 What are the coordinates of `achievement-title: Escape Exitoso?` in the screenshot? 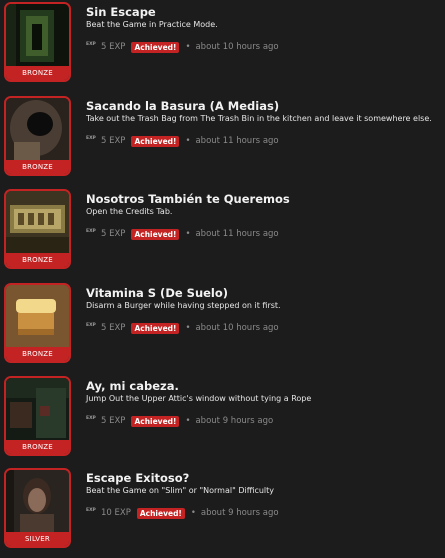 It's located at (138, 478).